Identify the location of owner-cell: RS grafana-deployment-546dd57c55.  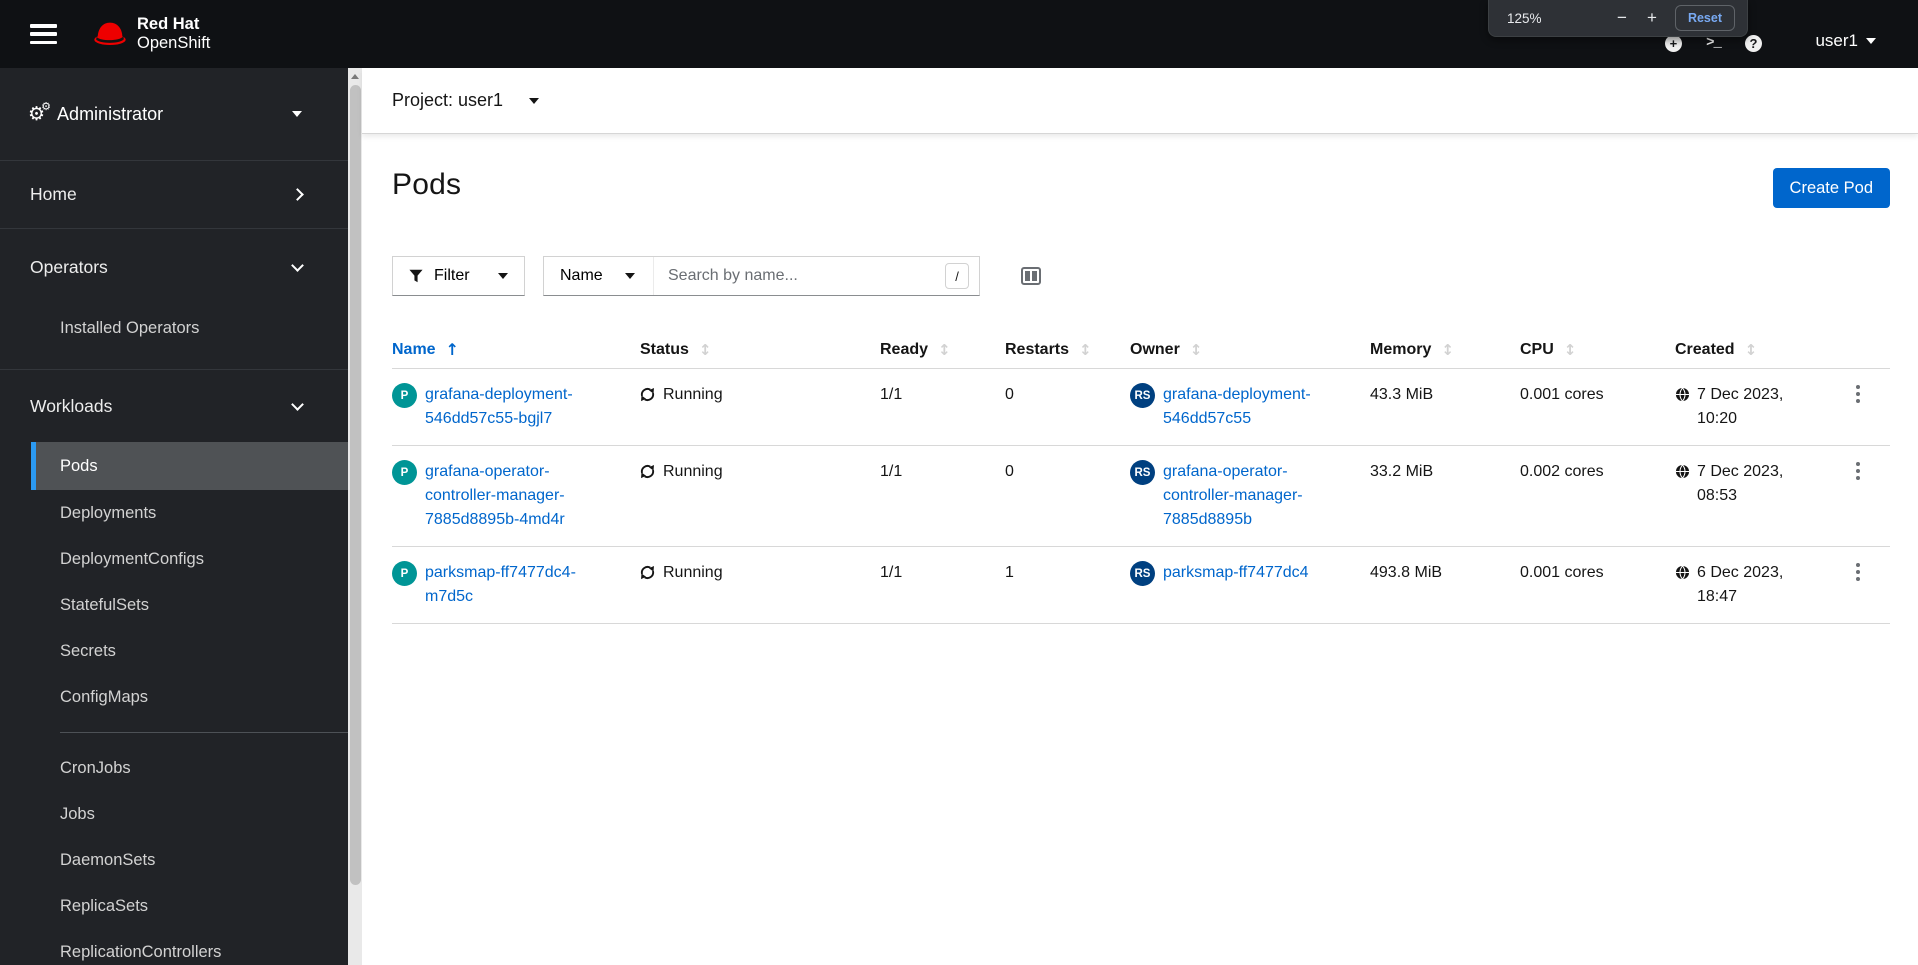
(1250, 407).